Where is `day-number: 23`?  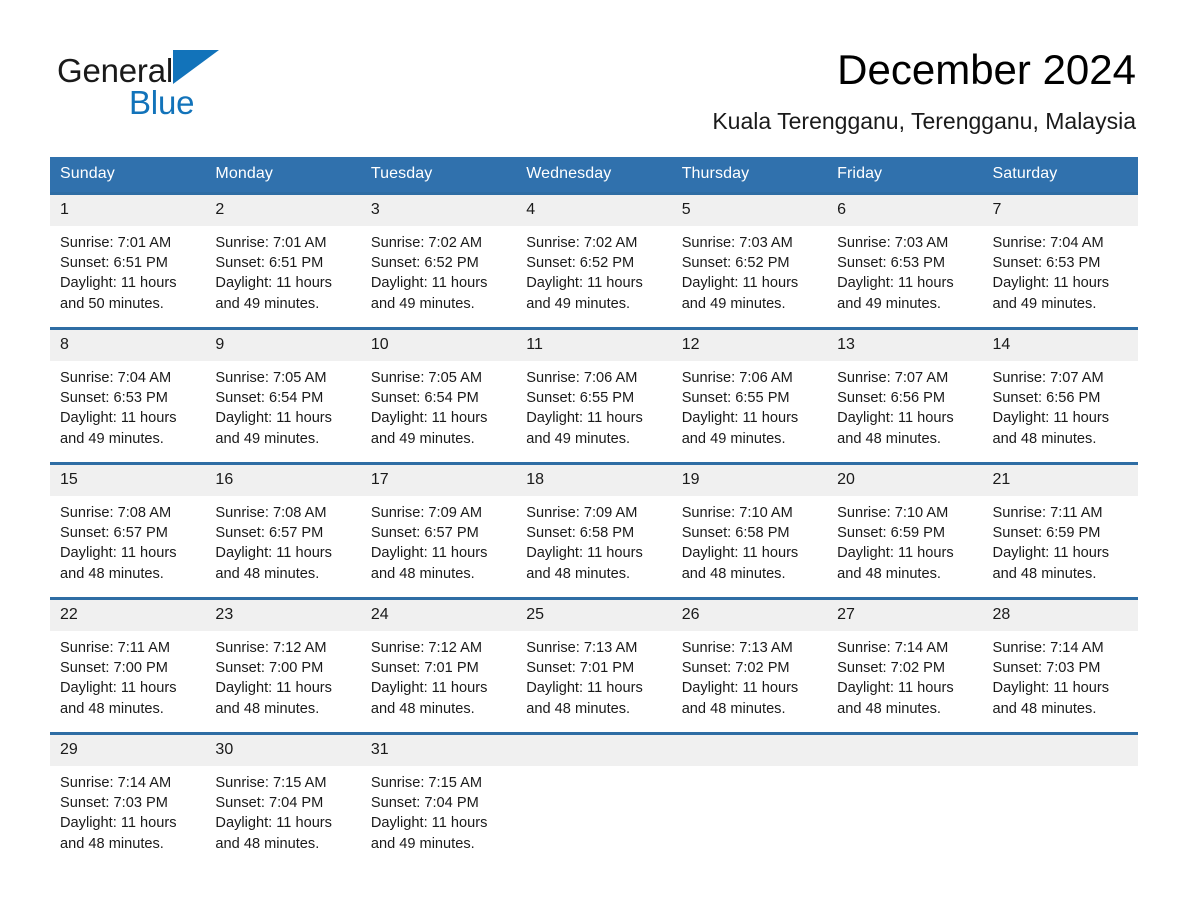
day-number: 23 is located at coordinates (283, 615).